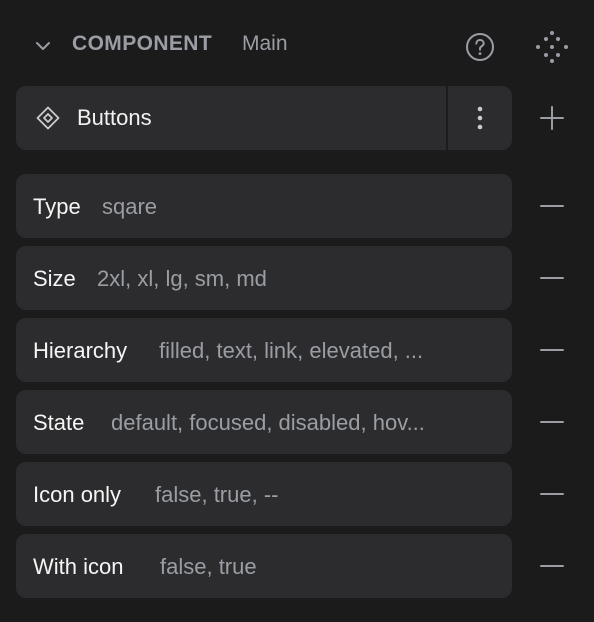 The image size is (594, 622). I want to click on component-diamond-icon, so click(48, 118).